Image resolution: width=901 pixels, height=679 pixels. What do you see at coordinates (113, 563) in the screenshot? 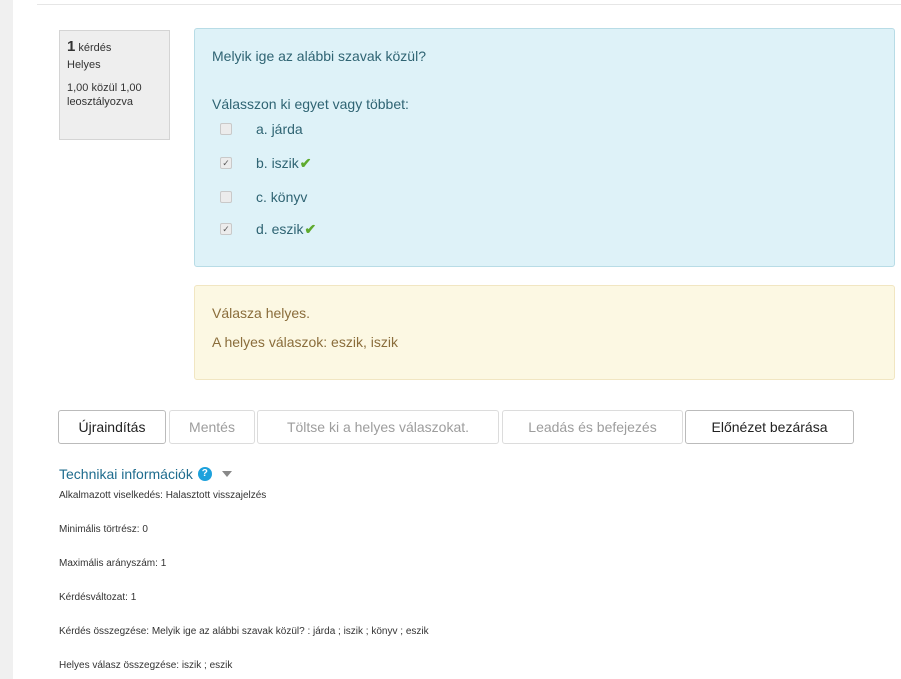
I see `tech-info-line: Maximális arányszám: 1` at bounding box center [113, 563].